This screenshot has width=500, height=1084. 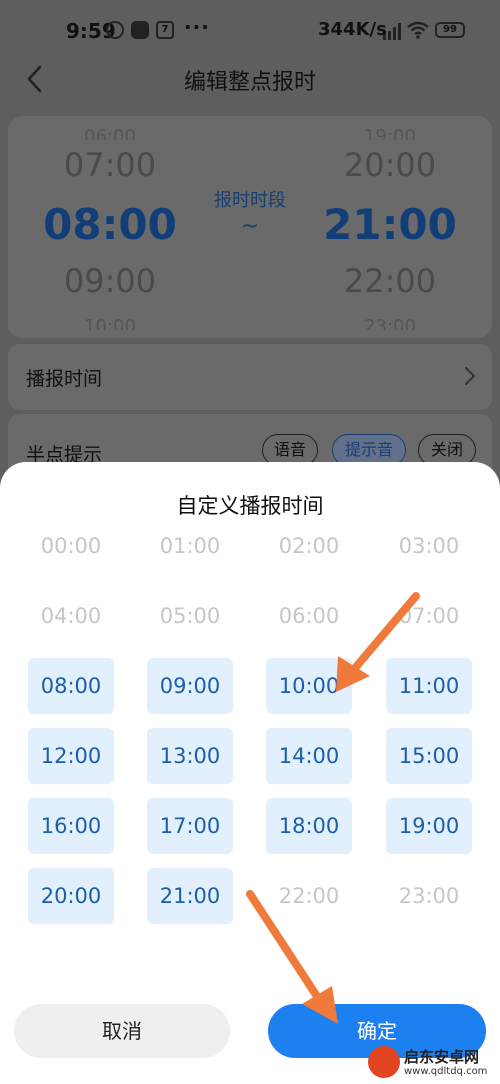 What do you see at coordinates (190, 756) in the screenshot?
I see `hour-option-13-00: 13:00` at bounding box center [190, 756].